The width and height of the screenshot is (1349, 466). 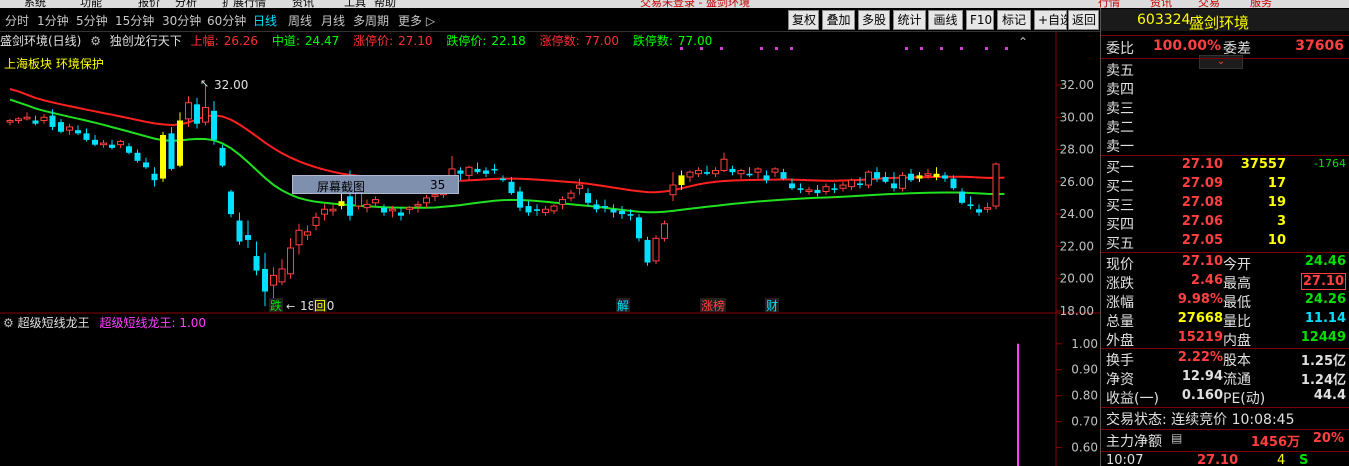 I want to click on stat-label-2: 今开, so click(x=1237, y=265).